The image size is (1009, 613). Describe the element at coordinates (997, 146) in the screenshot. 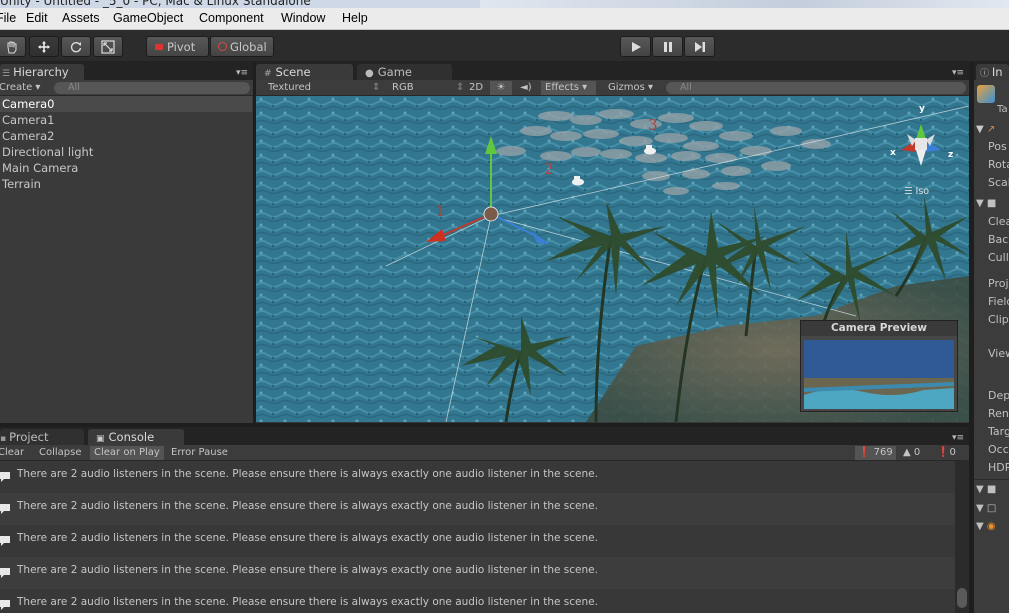

I see `inspector-position-label: Pos` at that location.